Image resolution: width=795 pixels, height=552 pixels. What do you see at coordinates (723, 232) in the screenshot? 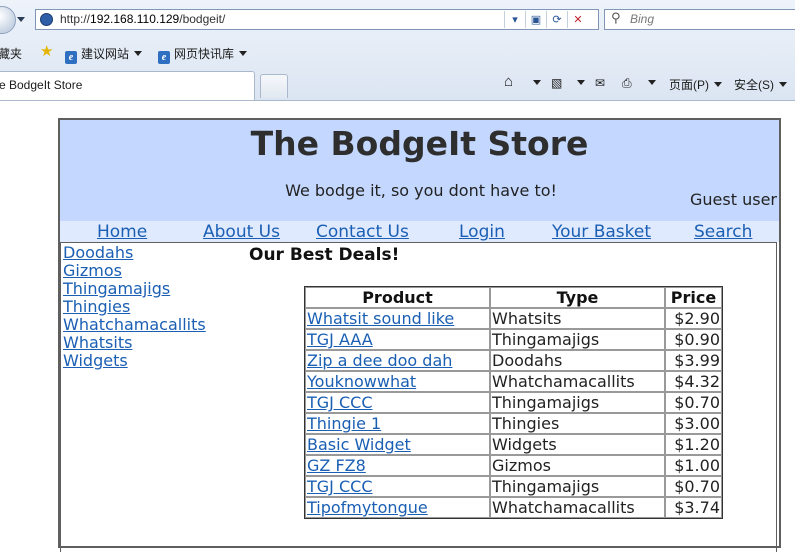
I see `menu-search-link: Search` at bounding box center [723, 232].